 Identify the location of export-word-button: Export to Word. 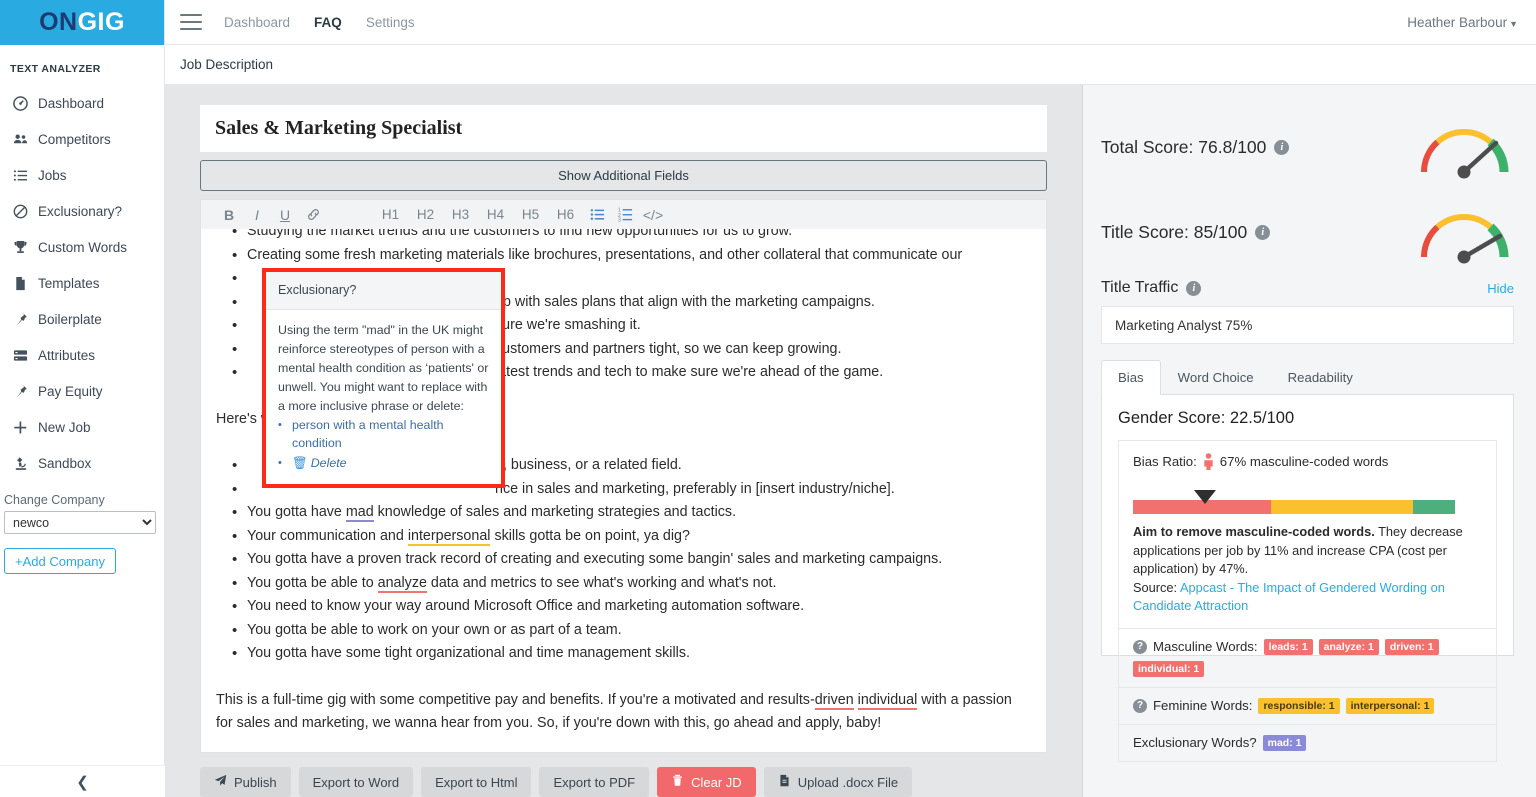
(356, 782).